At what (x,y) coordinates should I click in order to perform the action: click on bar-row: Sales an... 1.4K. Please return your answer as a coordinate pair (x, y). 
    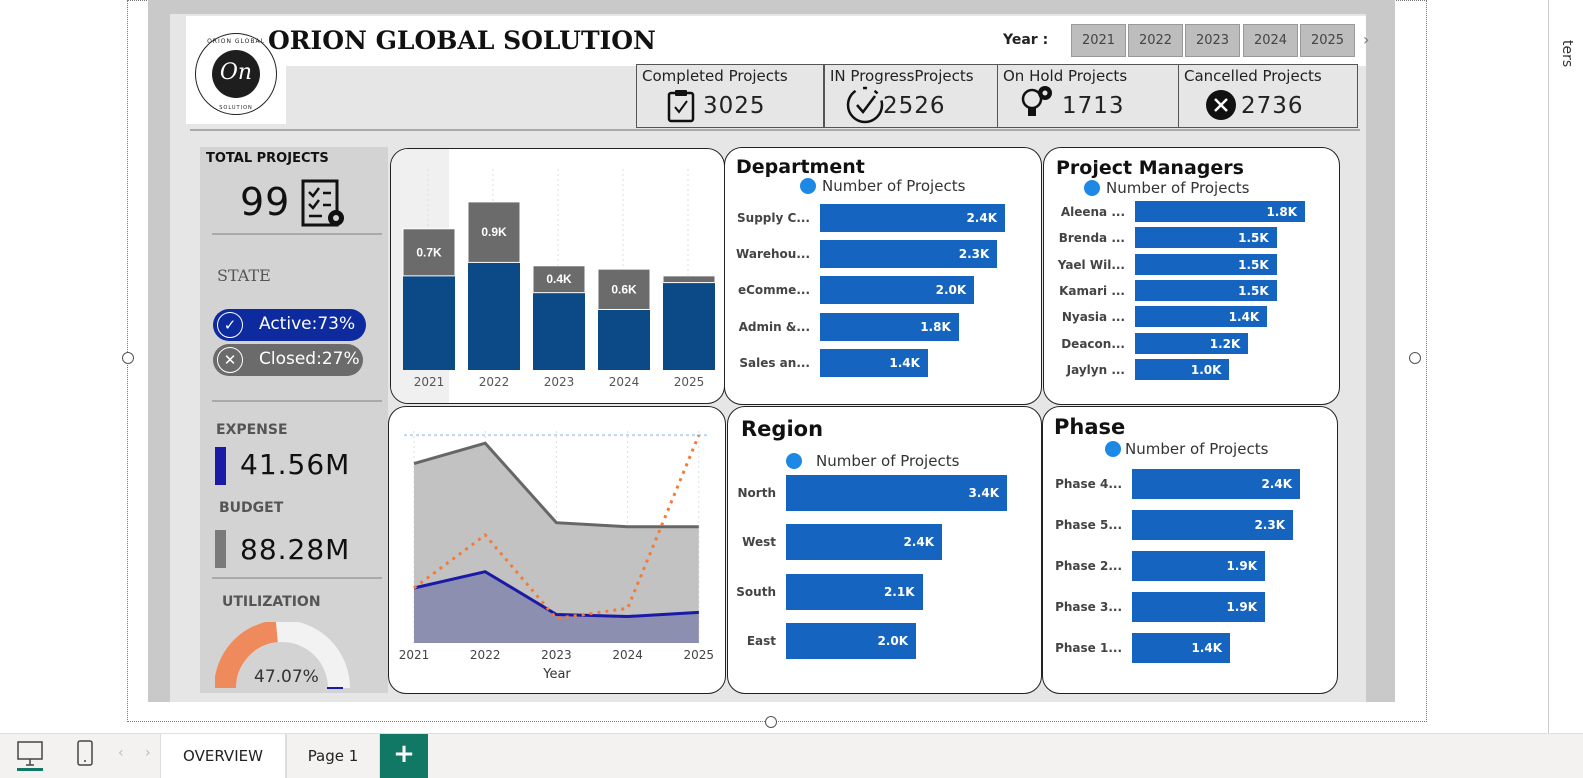
    Looking at the image, I should click on (872, 362).